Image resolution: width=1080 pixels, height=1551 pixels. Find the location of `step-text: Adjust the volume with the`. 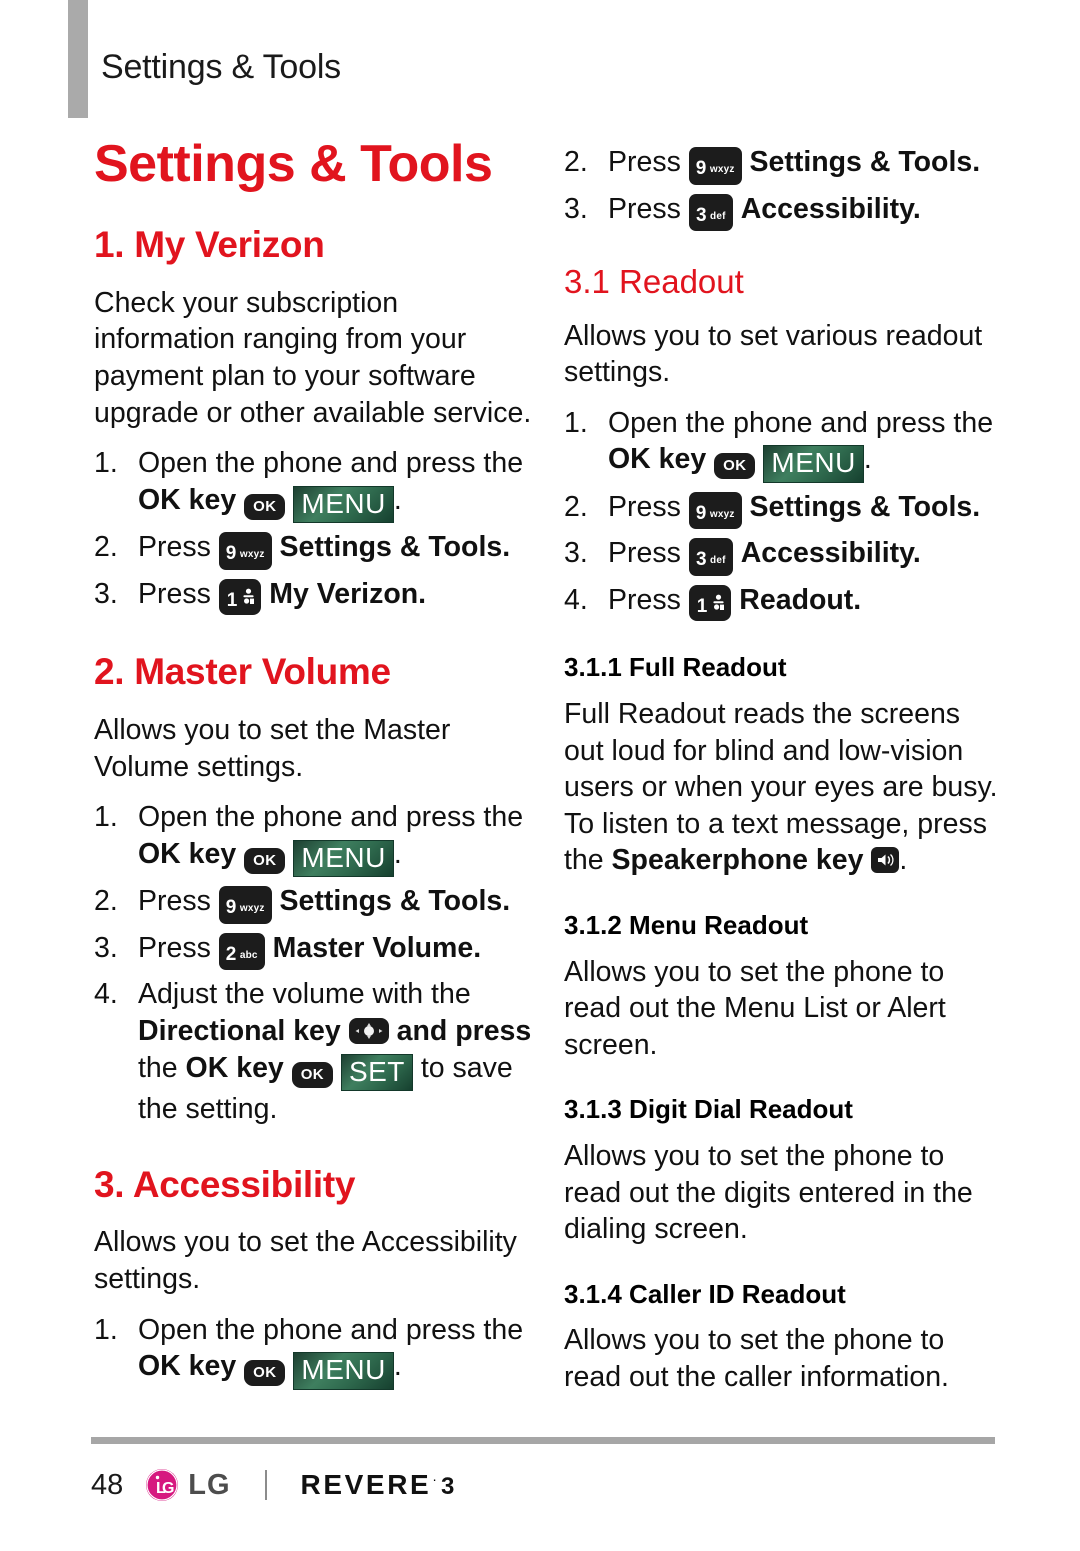

step-text: Adjust the volume with the is located at coordinates (304, 994).